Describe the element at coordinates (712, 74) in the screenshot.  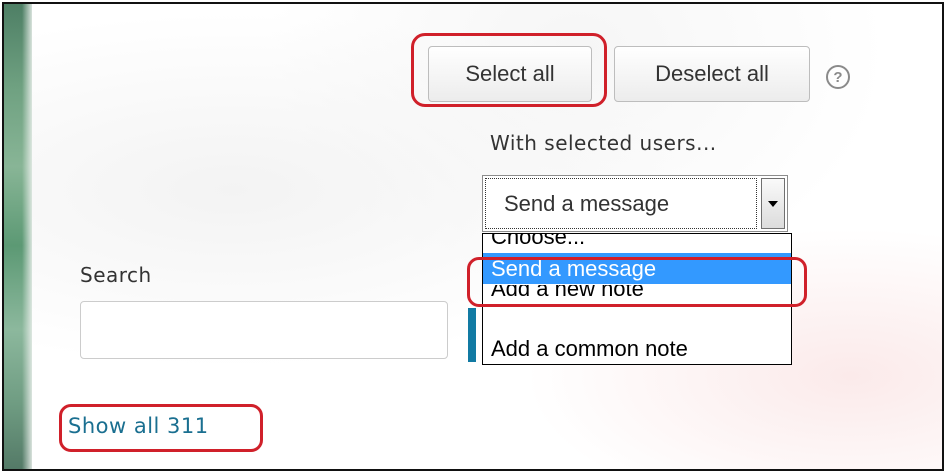
I see `deselect-all-button: Deselect all` at that location.